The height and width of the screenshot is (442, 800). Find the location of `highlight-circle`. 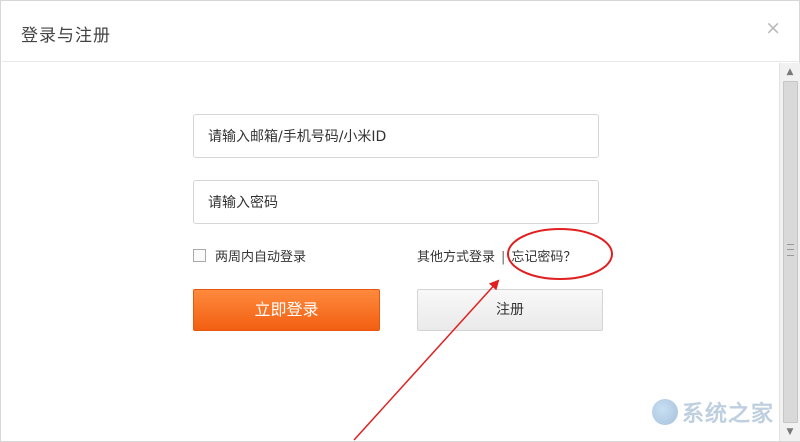

highlight-circle is located at coordinates (560, 254).